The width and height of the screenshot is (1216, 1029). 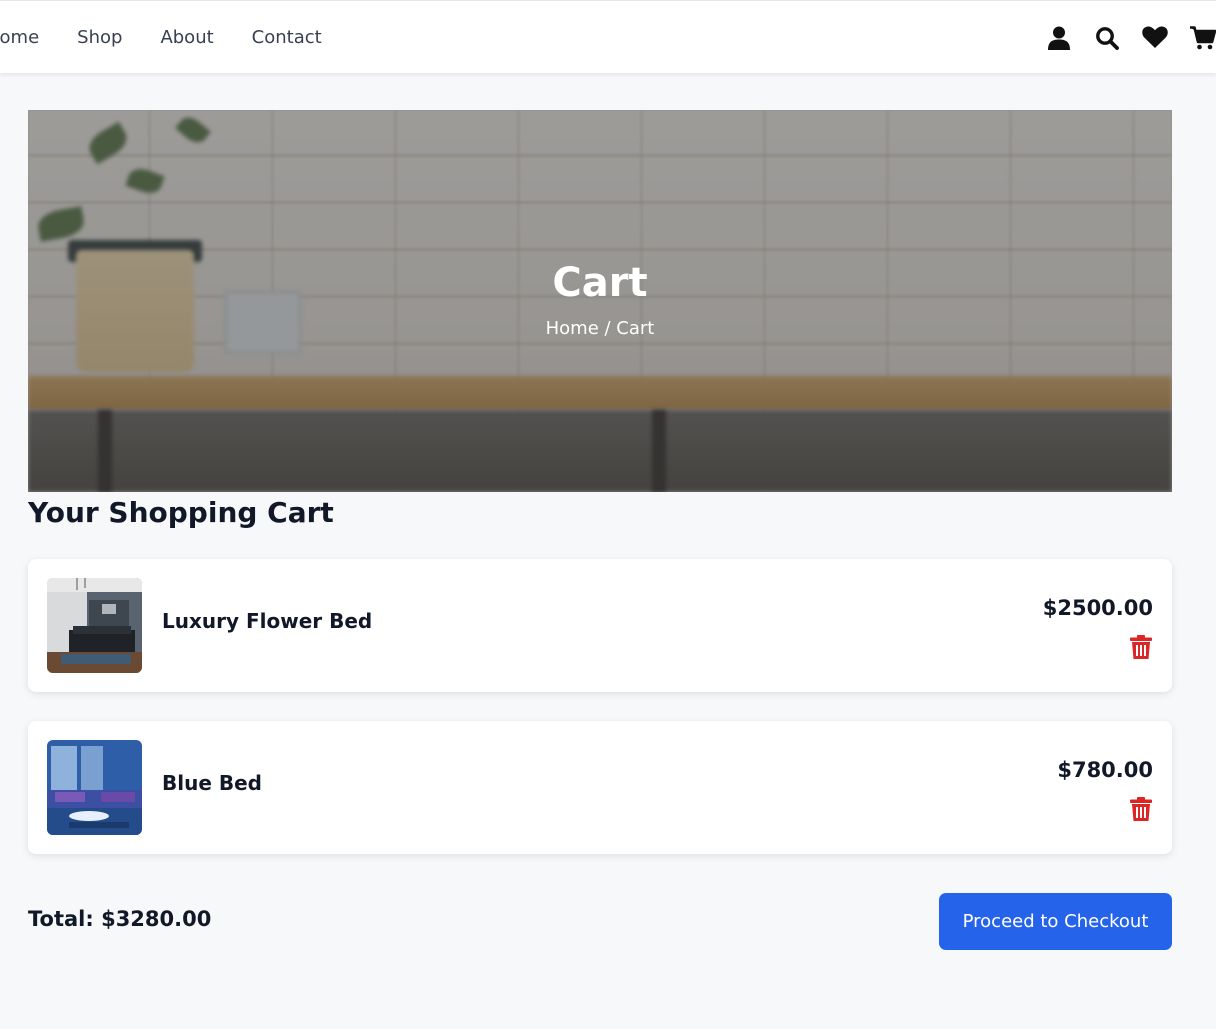 What do you see at coordinates (608, 36) in the screenshot?
I see `navbar: Home Shop About Contact` at bounding box center [608, 36].